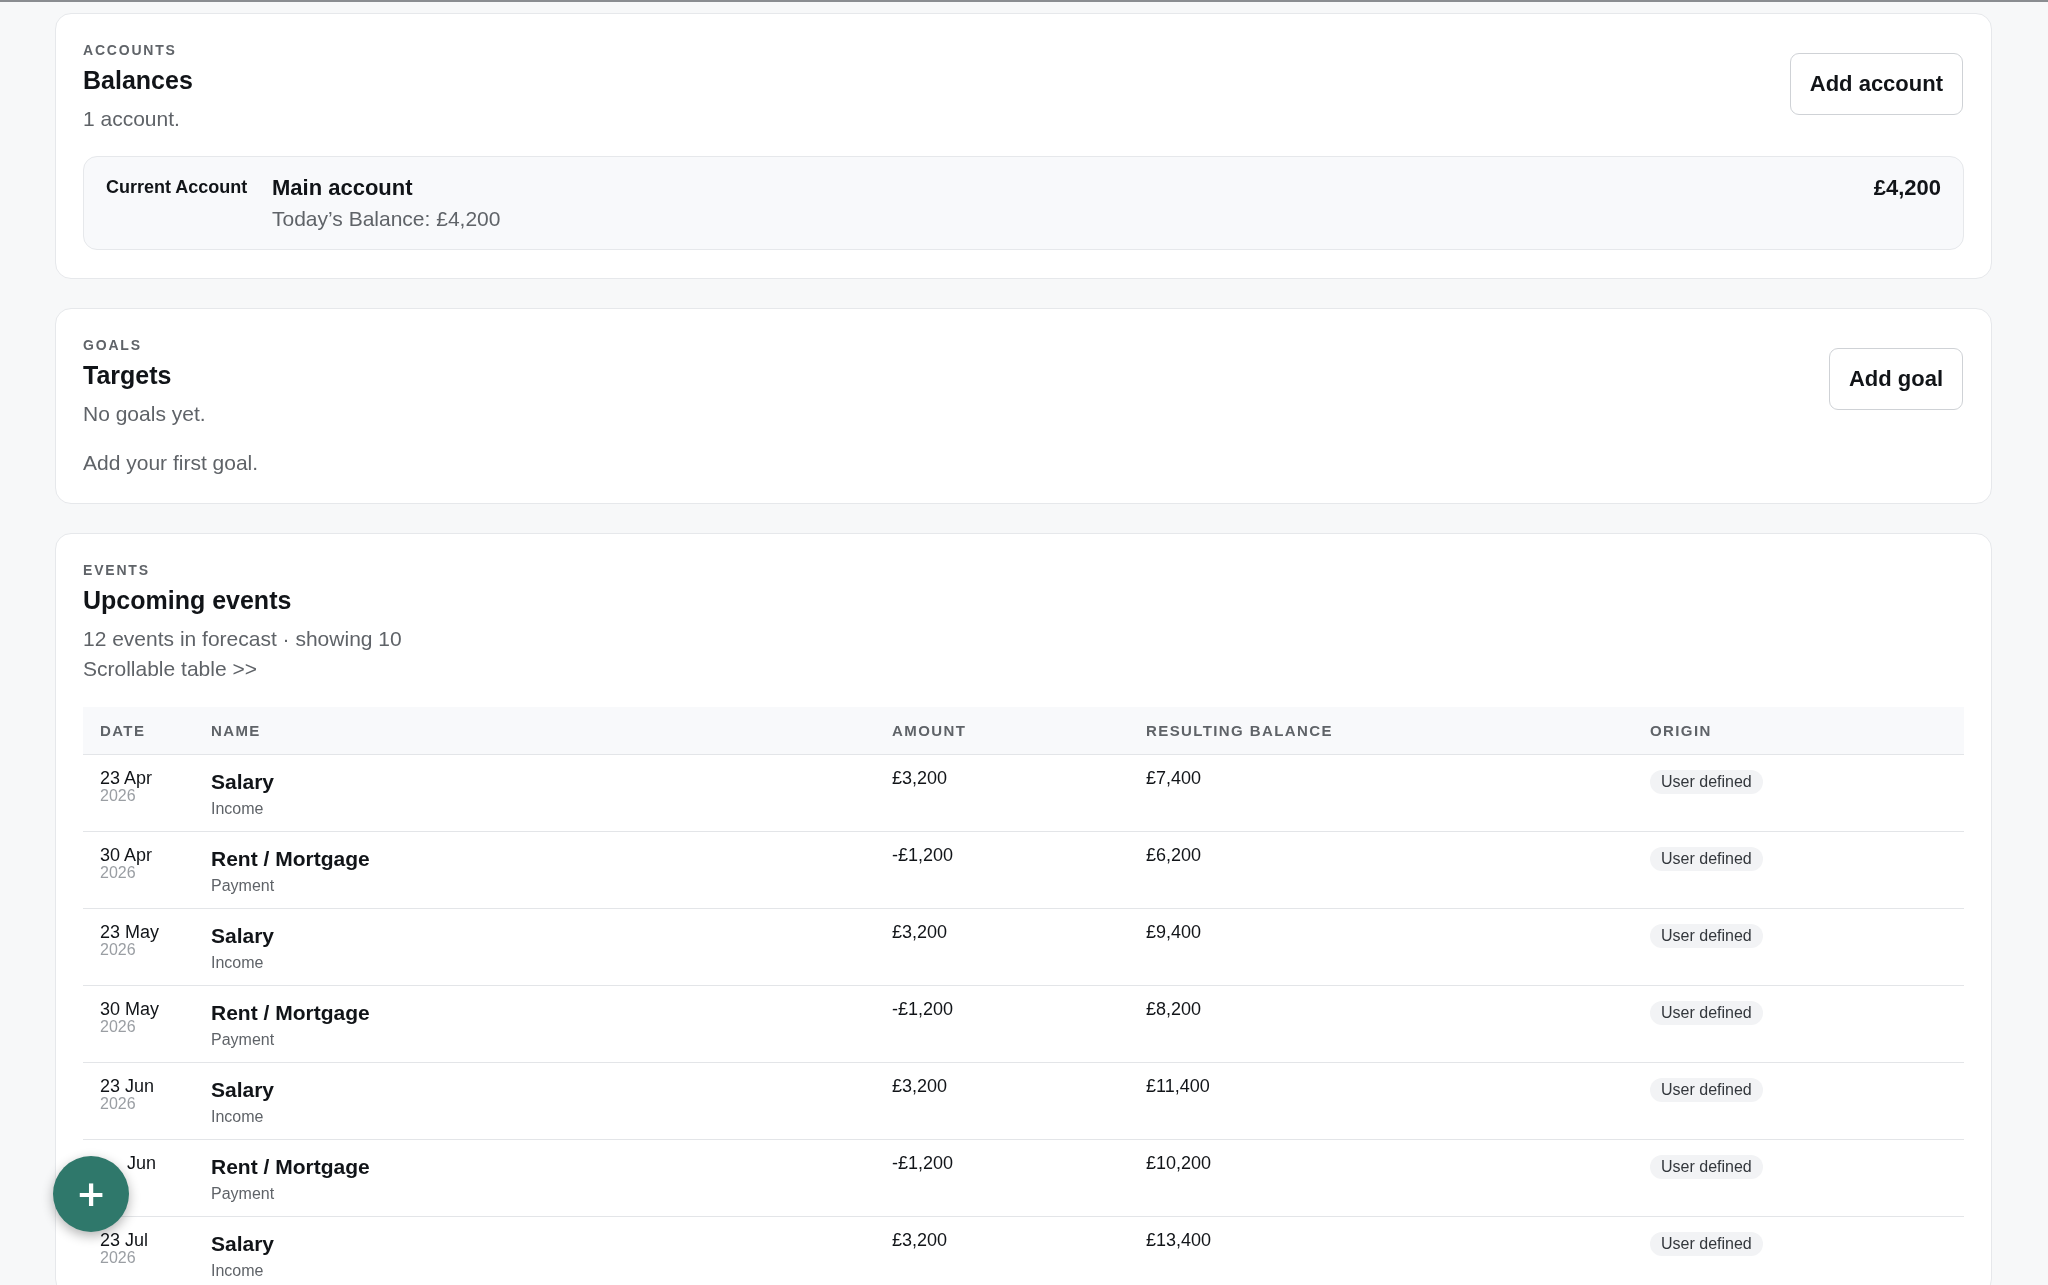  I want to click on hint-text: Scrollable table >>, so click(170, 669).